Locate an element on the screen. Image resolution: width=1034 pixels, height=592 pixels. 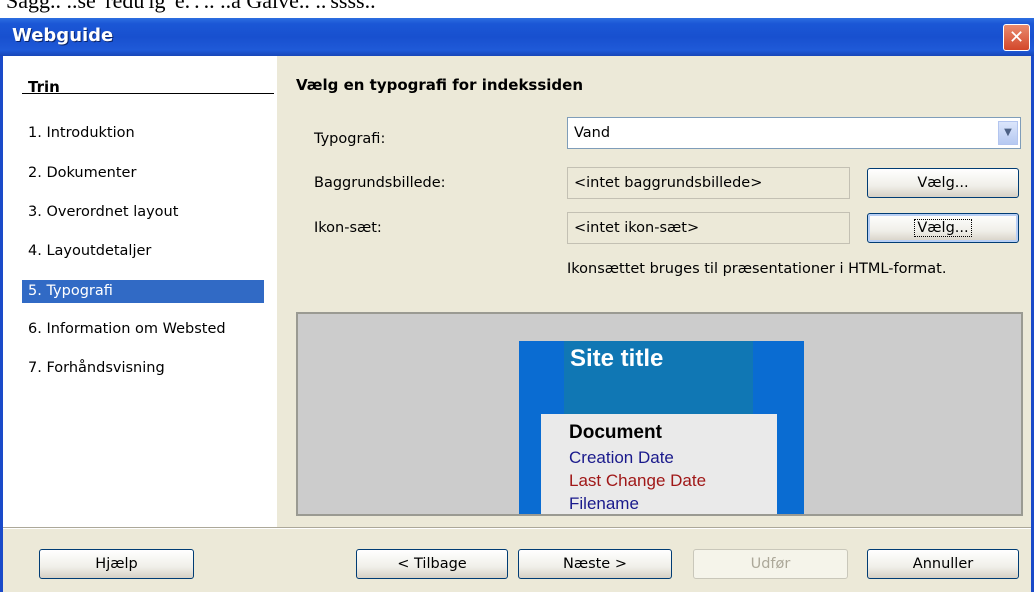
preview-filename: Filename is located at coordinates (604, 503).